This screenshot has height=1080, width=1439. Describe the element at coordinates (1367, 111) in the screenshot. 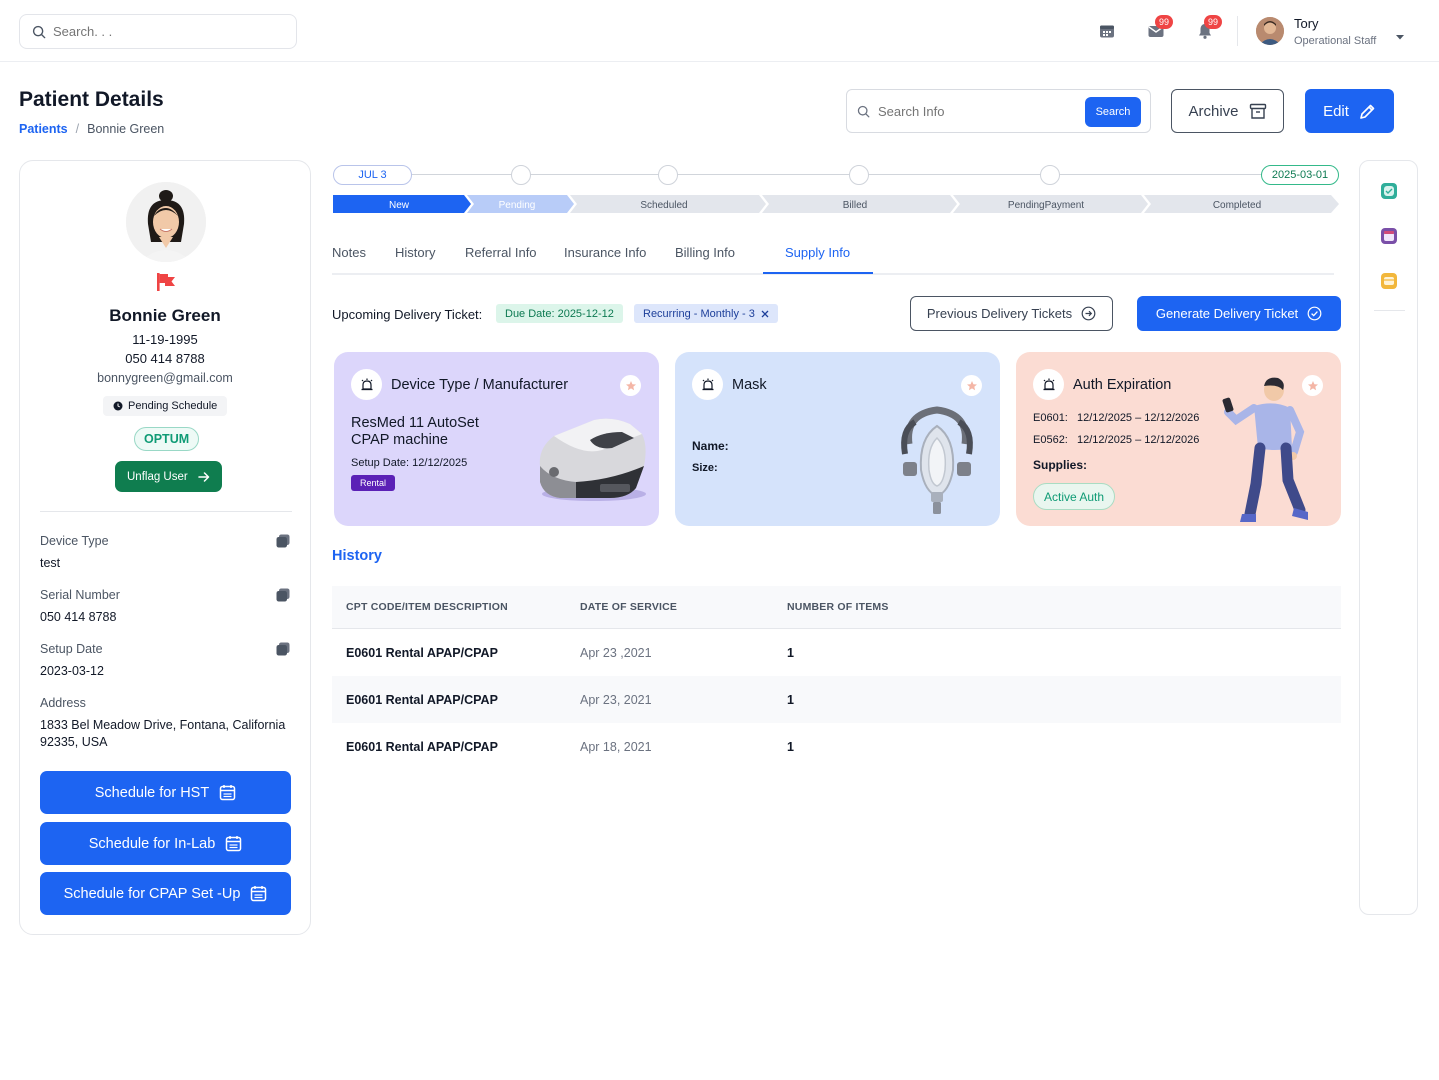

I see `pencil-icon` at that location.